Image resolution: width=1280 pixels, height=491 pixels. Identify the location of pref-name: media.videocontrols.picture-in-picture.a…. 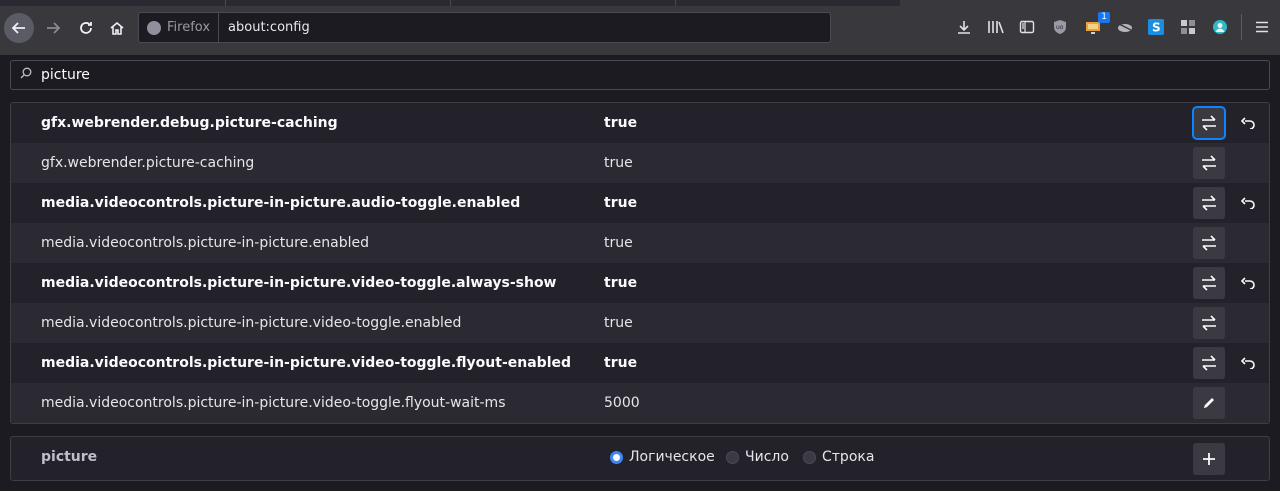
(281, 203).